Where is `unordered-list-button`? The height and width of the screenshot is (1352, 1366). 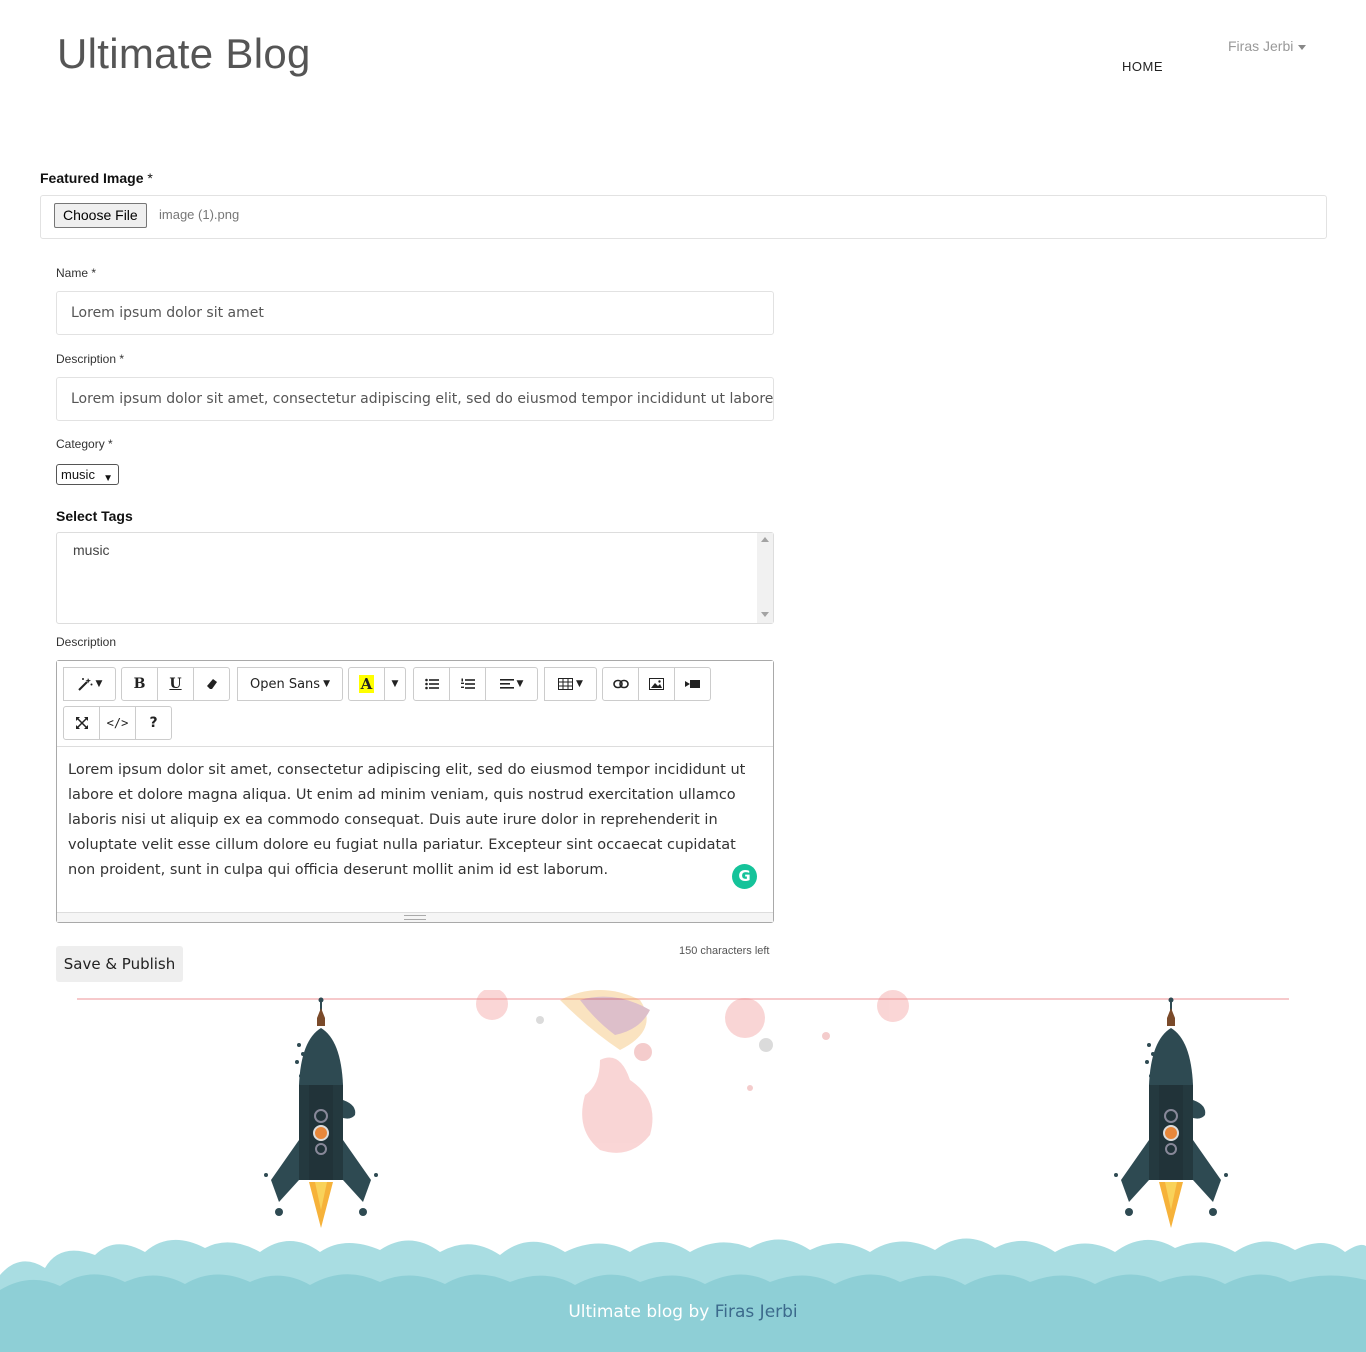
unordered-list-button is located at coordinates (431, 684).